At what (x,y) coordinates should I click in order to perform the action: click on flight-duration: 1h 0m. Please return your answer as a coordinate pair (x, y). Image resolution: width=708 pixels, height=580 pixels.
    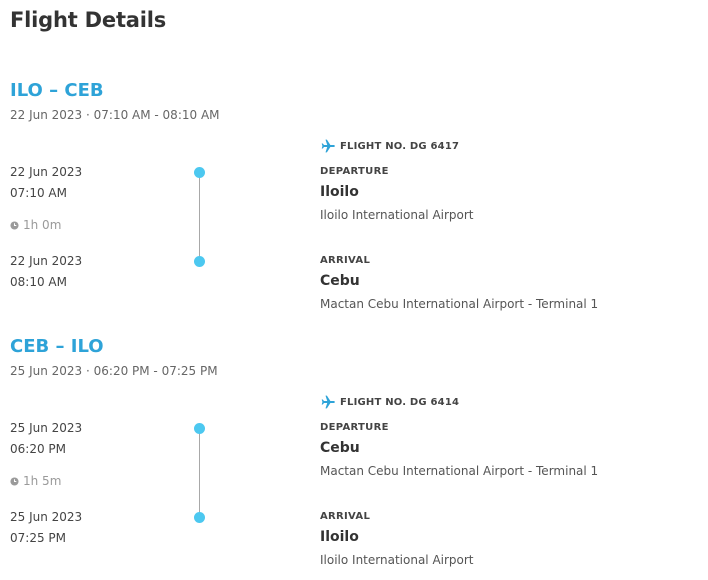
    Looking at the image, I should click on (35, 225).